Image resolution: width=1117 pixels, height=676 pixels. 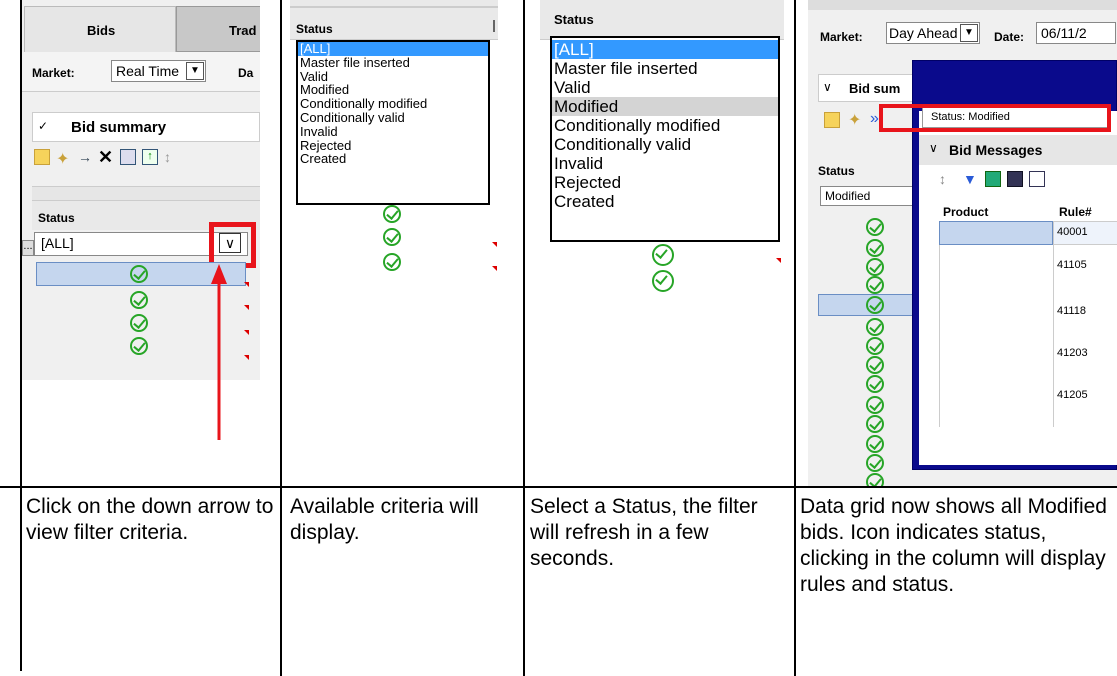 I want to click on bid-summary-title: Bid sum, so click(x=875, y=88).